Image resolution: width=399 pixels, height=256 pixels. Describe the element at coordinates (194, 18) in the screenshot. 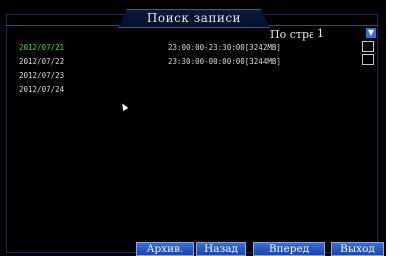

I see `page-title: Поиск записи` at that location.